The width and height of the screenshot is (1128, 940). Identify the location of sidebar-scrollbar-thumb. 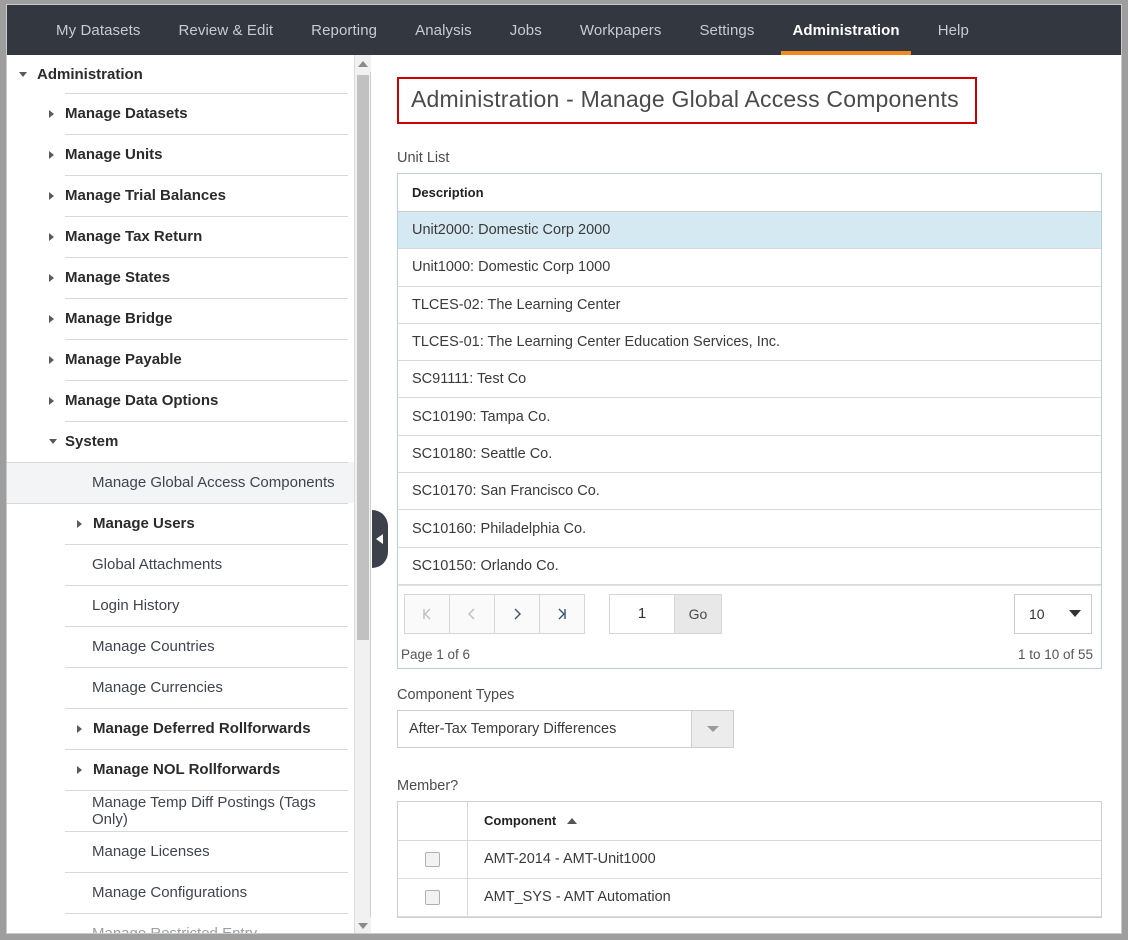
(363, 357).